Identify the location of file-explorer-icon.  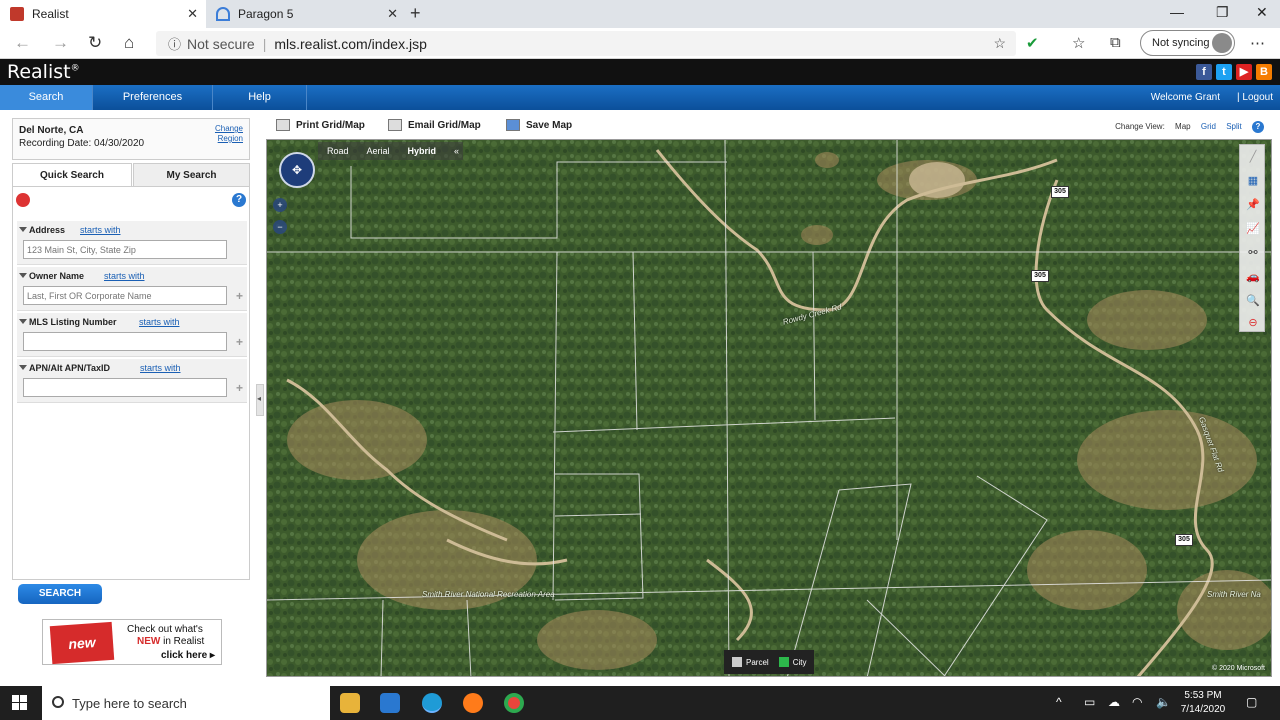
(350, 703).